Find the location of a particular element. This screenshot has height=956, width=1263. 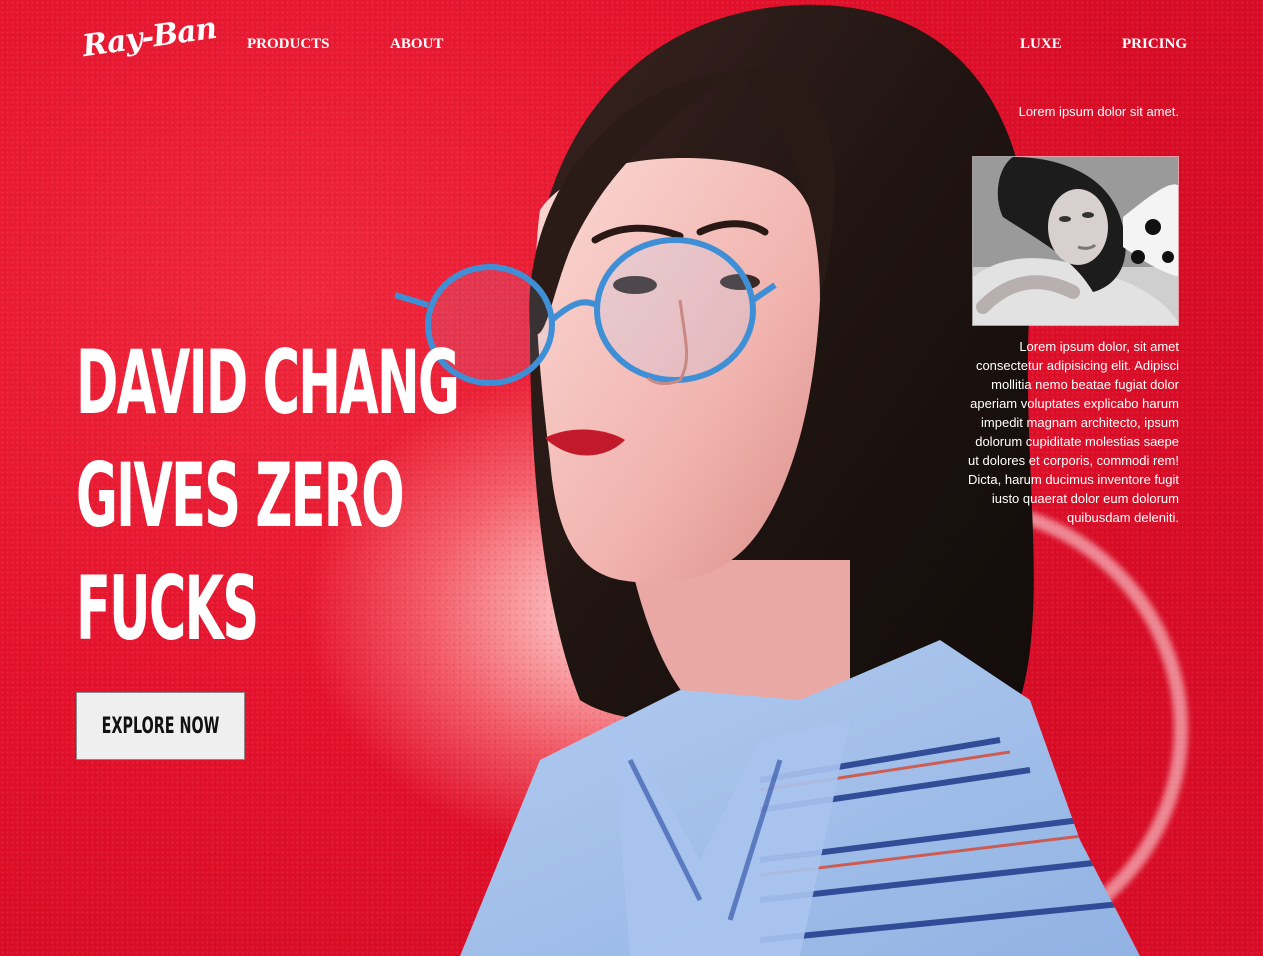

thumbnail-photo is located at coordinates (1075, 241).